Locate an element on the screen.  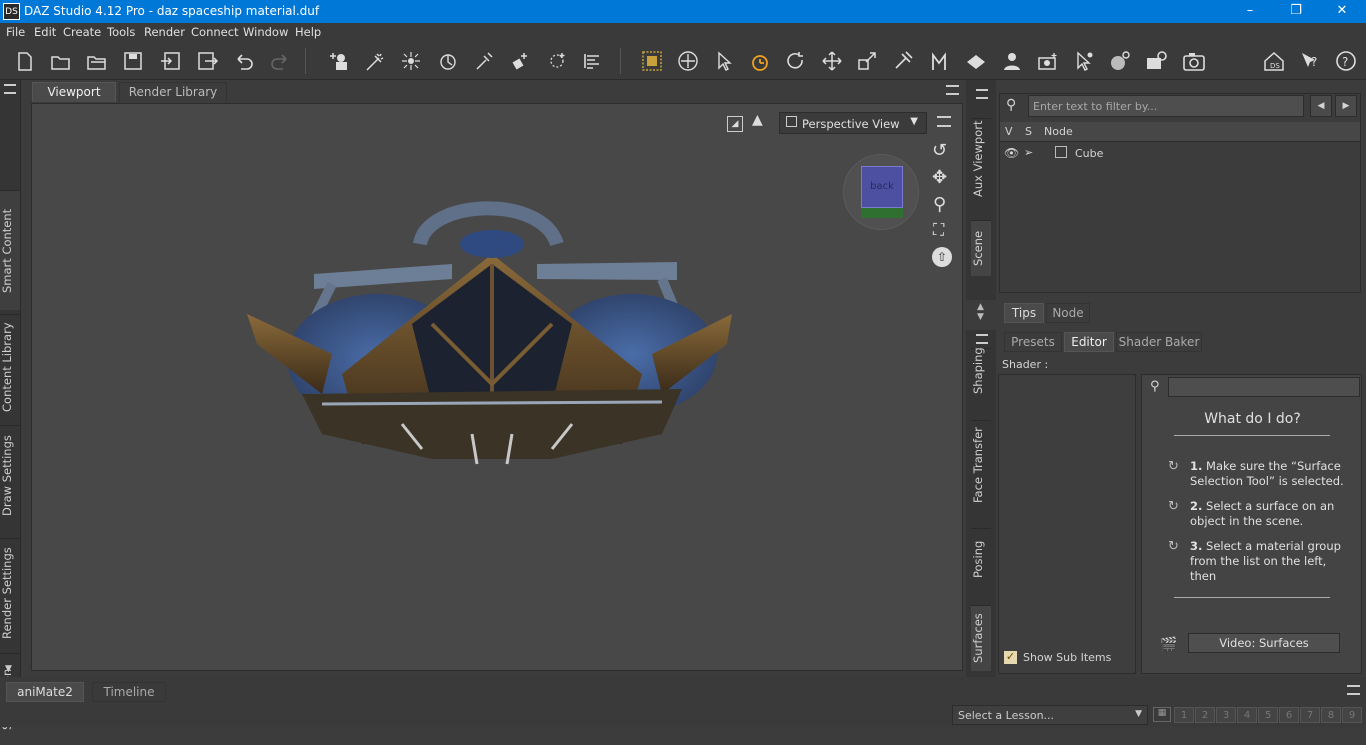
menu-connect: Connect is located at coordinates (215, 32).